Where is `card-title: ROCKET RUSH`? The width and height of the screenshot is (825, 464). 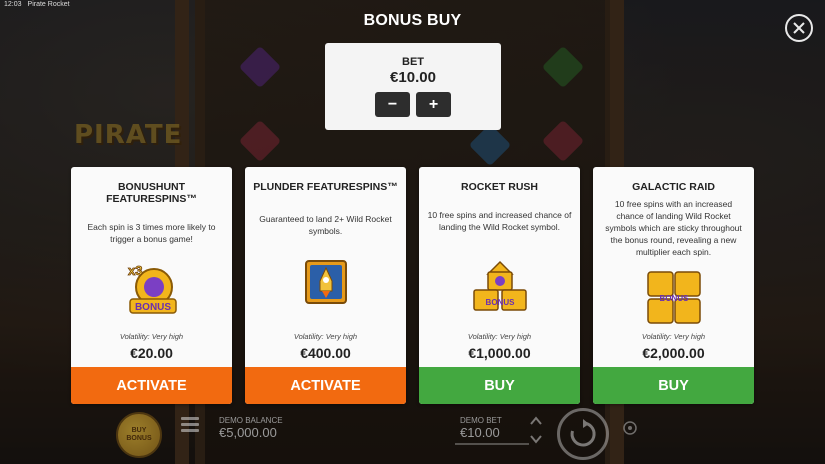
card-title: ROCKET RUSH is located at coordinates (499, 187).